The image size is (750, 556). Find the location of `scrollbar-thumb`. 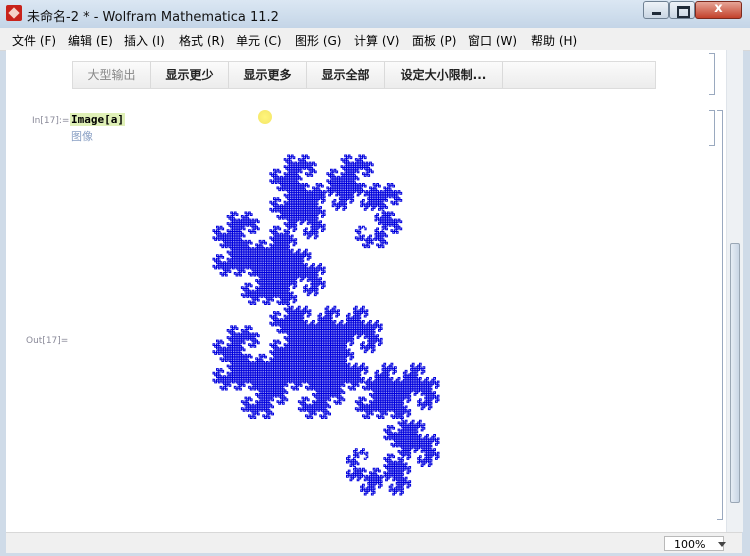

scrollbar-thumb is located at coordinates (735, 373).